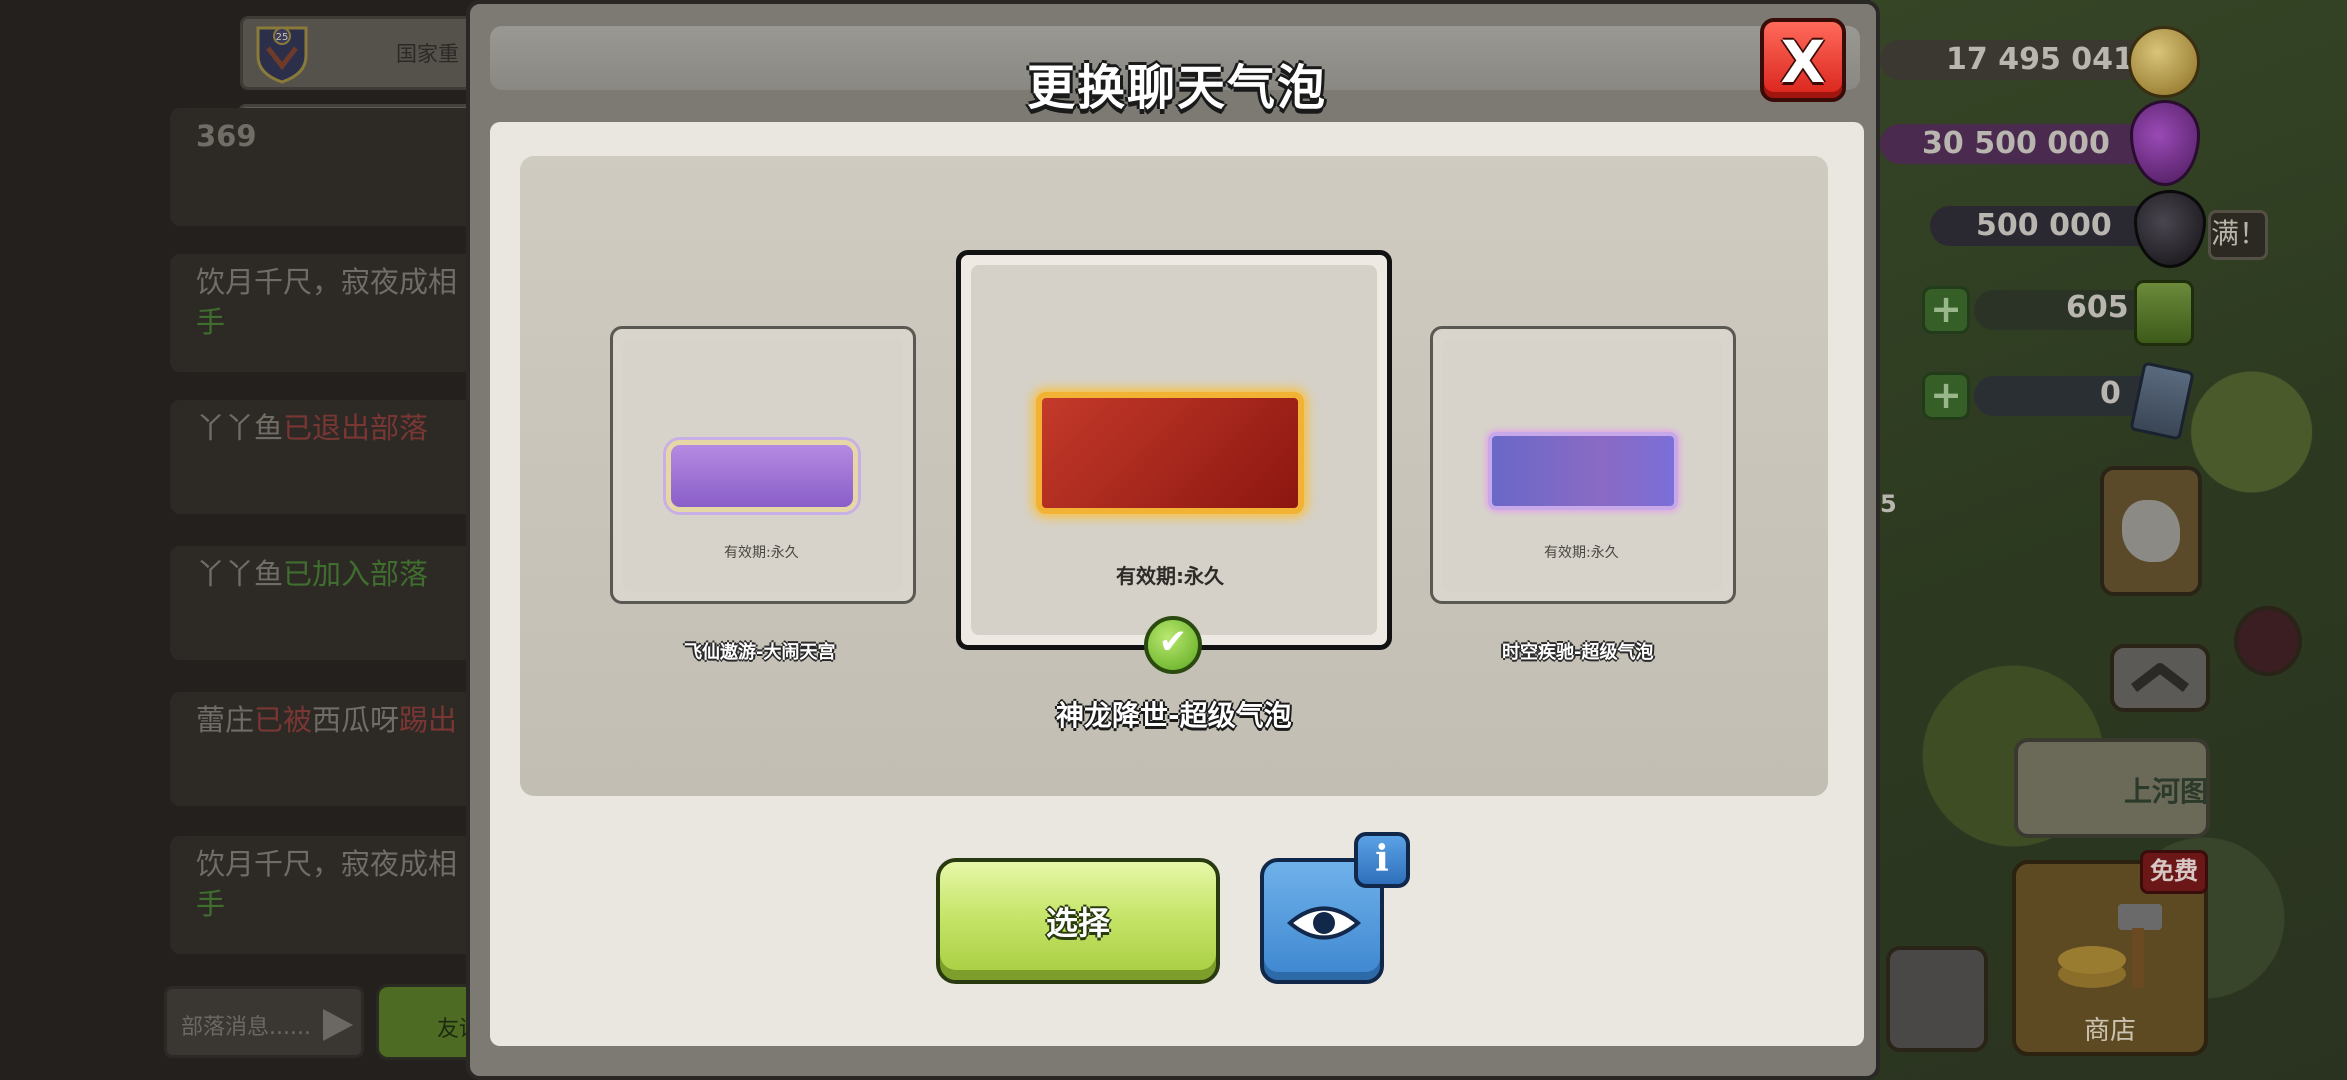  I want to click on bubble-preview-purple, so click(762, 476).